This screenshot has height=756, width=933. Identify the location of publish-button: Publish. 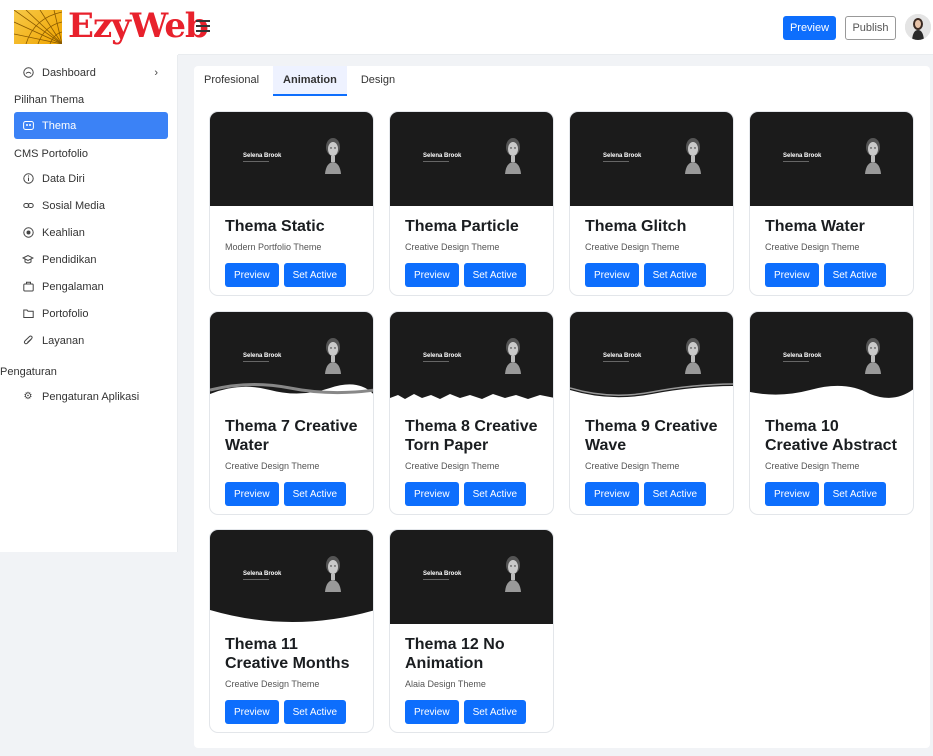
(870, 28).